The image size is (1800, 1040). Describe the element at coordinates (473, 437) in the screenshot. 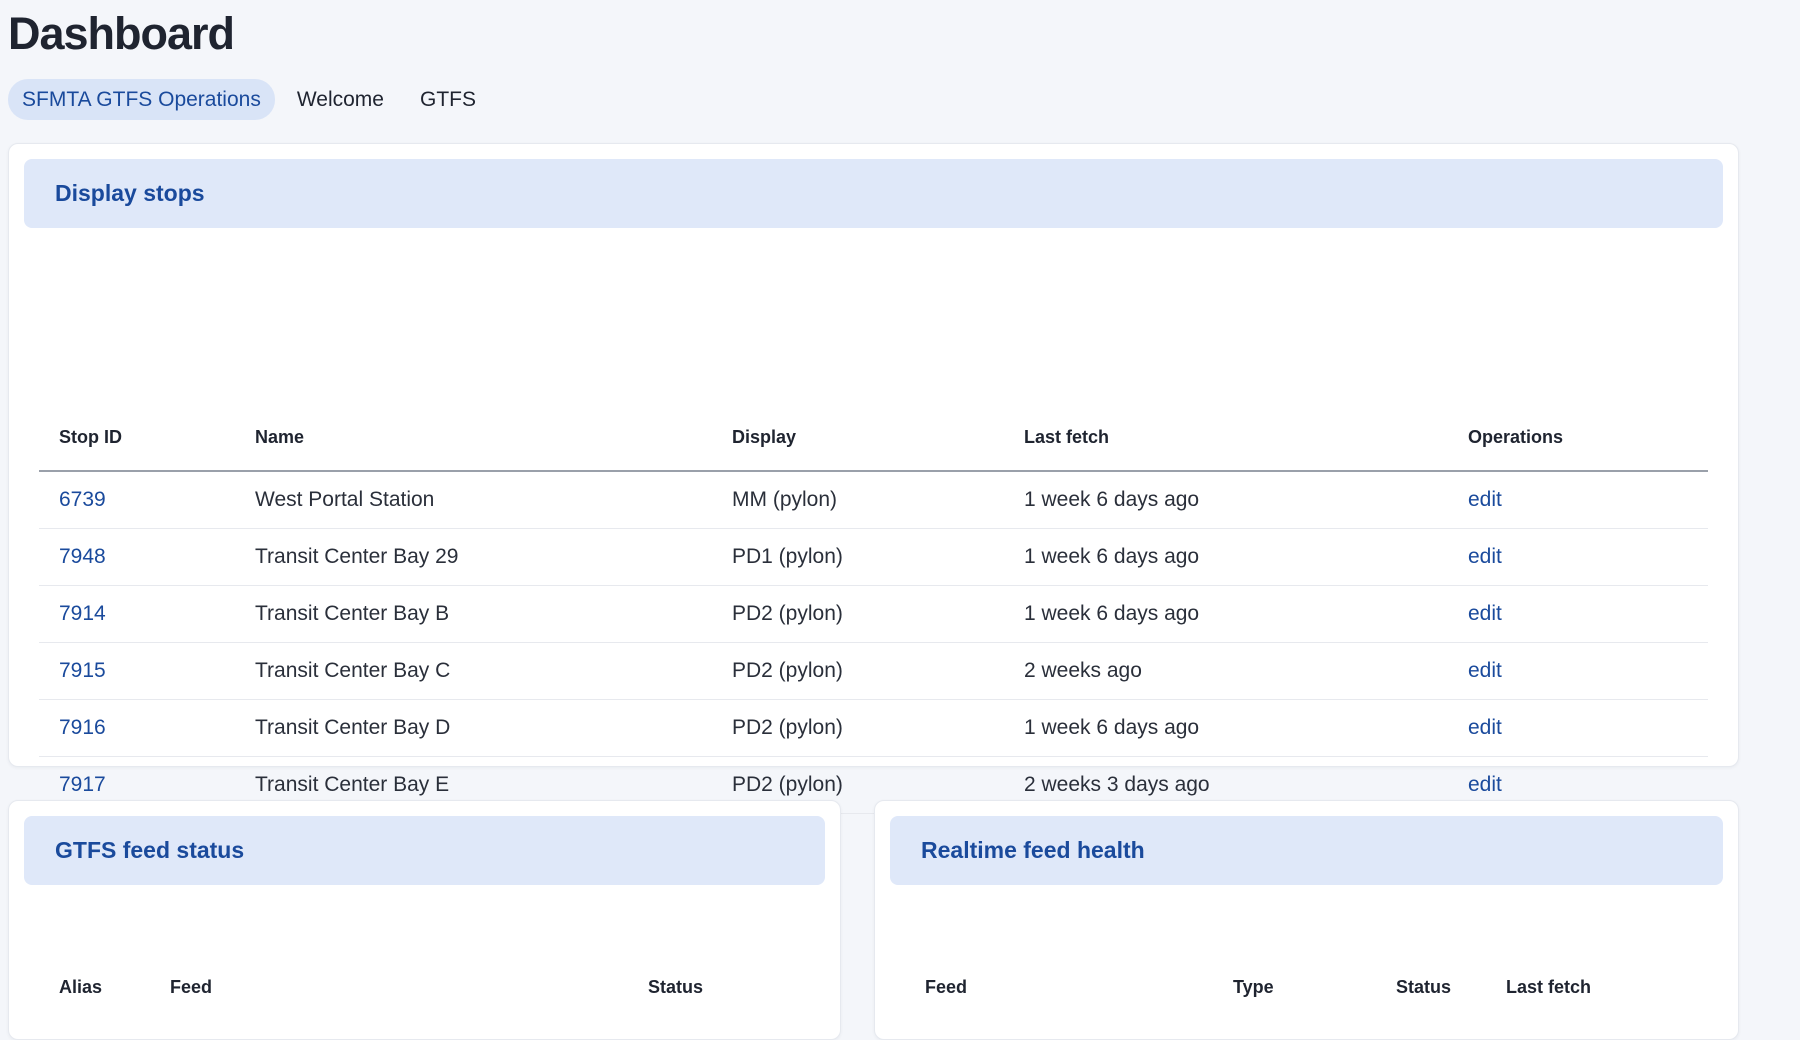

I see `column-header-name: Name` at that location.